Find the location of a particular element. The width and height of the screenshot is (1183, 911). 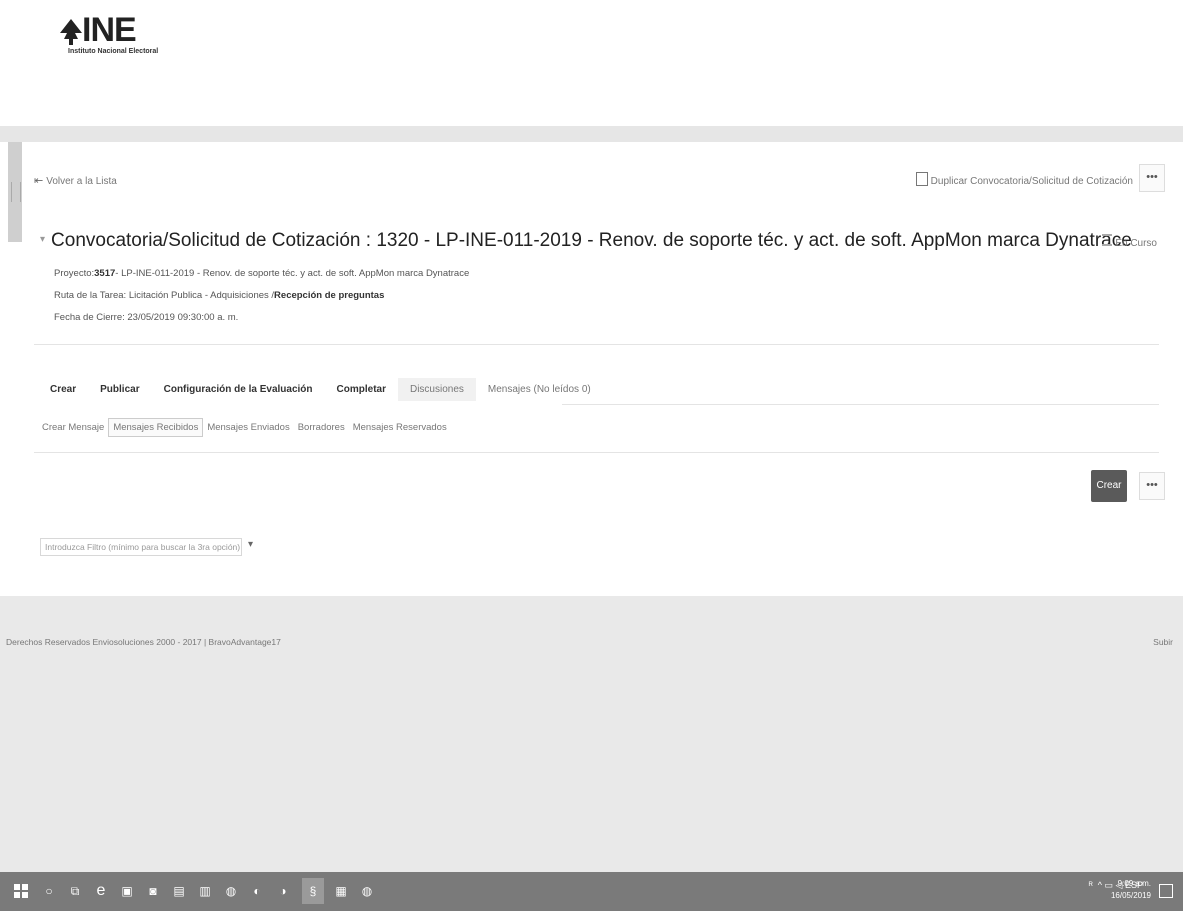

back-link-label: Volver a la Lista is located at coordinates (81, 181).